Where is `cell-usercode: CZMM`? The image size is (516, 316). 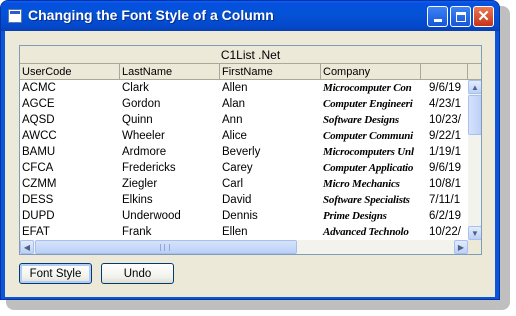
cell-usercode: CZMM is located at coordinates (70, 185).